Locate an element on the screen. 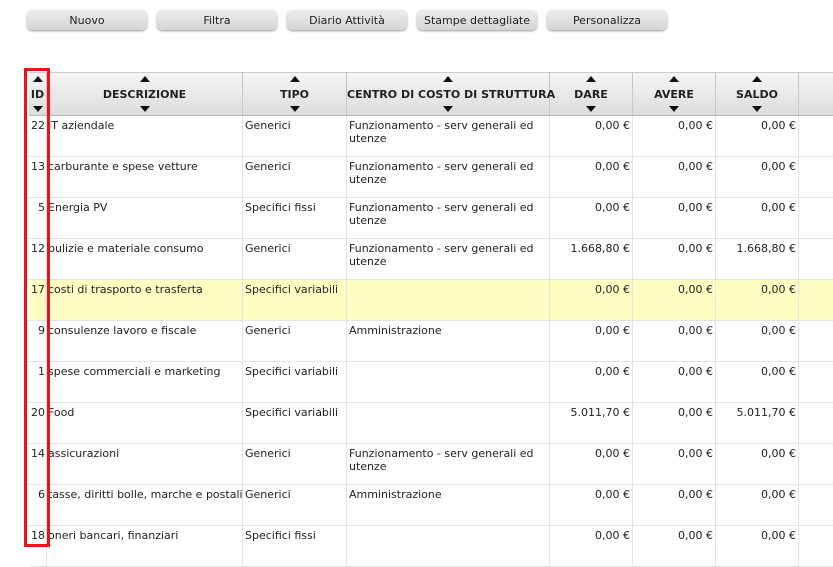 The image size is (833, 567). cell-dare: 1.668,80 € is located at coordinates (591, 259).